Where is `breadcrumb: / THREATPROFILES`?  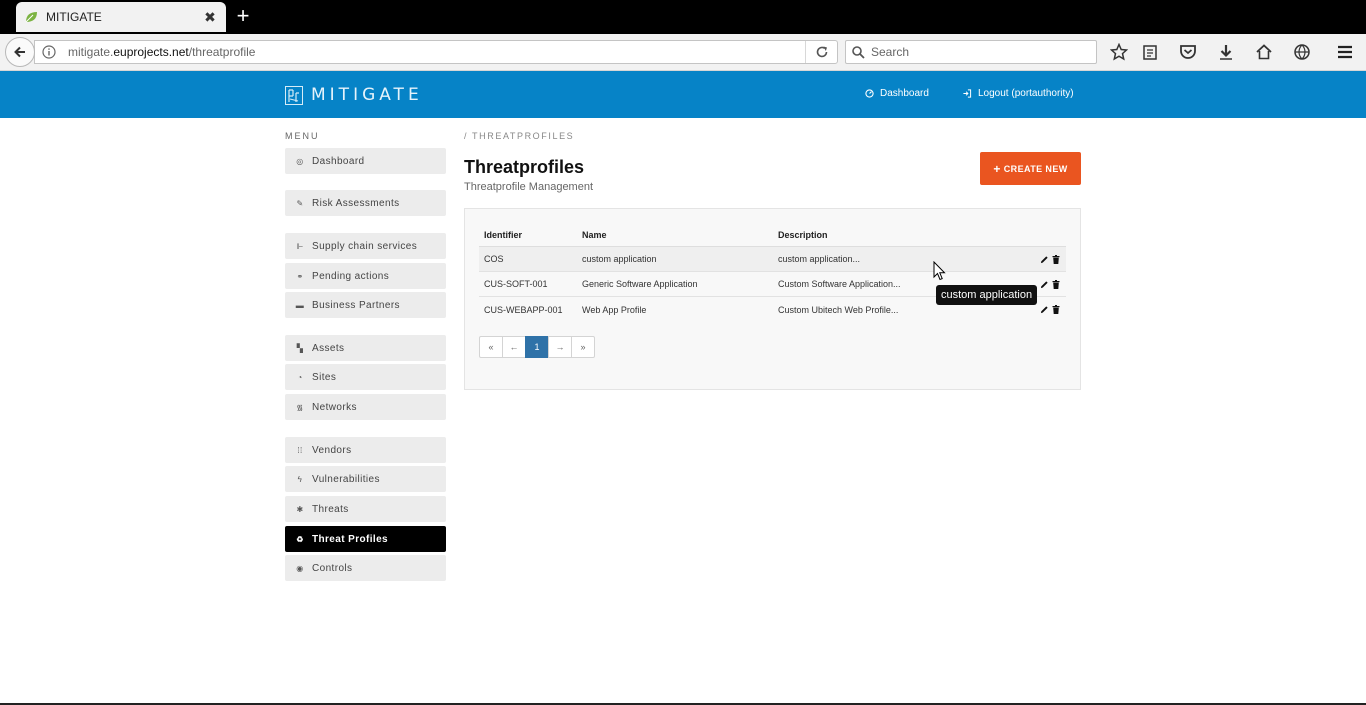 breadcrumb: / THREATPROFILES is located at coordinates (519, 136).